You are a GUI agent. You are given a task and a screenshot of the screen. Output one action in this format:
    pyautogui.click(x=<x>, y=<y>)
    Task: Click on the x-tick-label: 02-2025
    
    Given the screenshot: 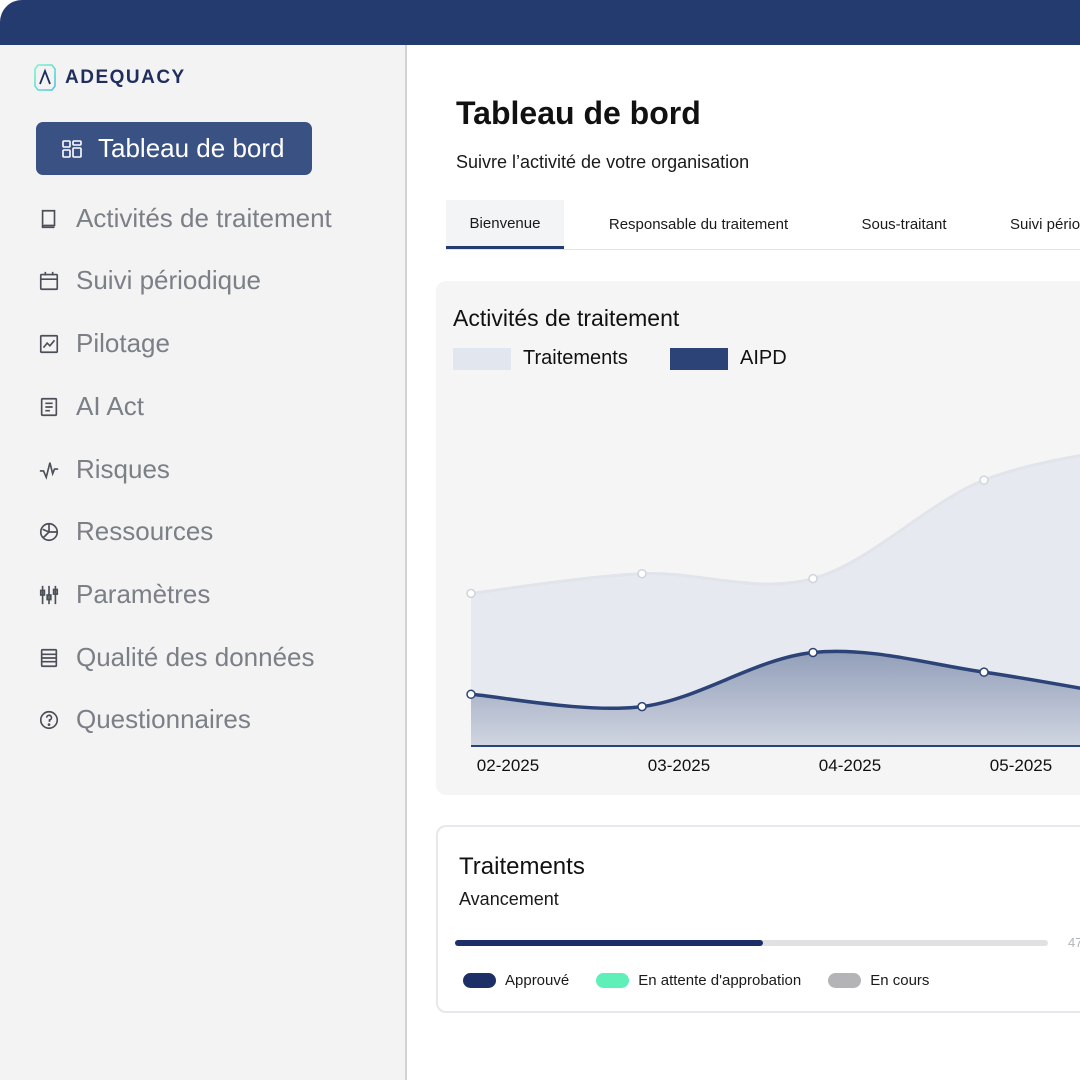 What is the action you would take?
    pyautogui.click(x=508, y=765)
    